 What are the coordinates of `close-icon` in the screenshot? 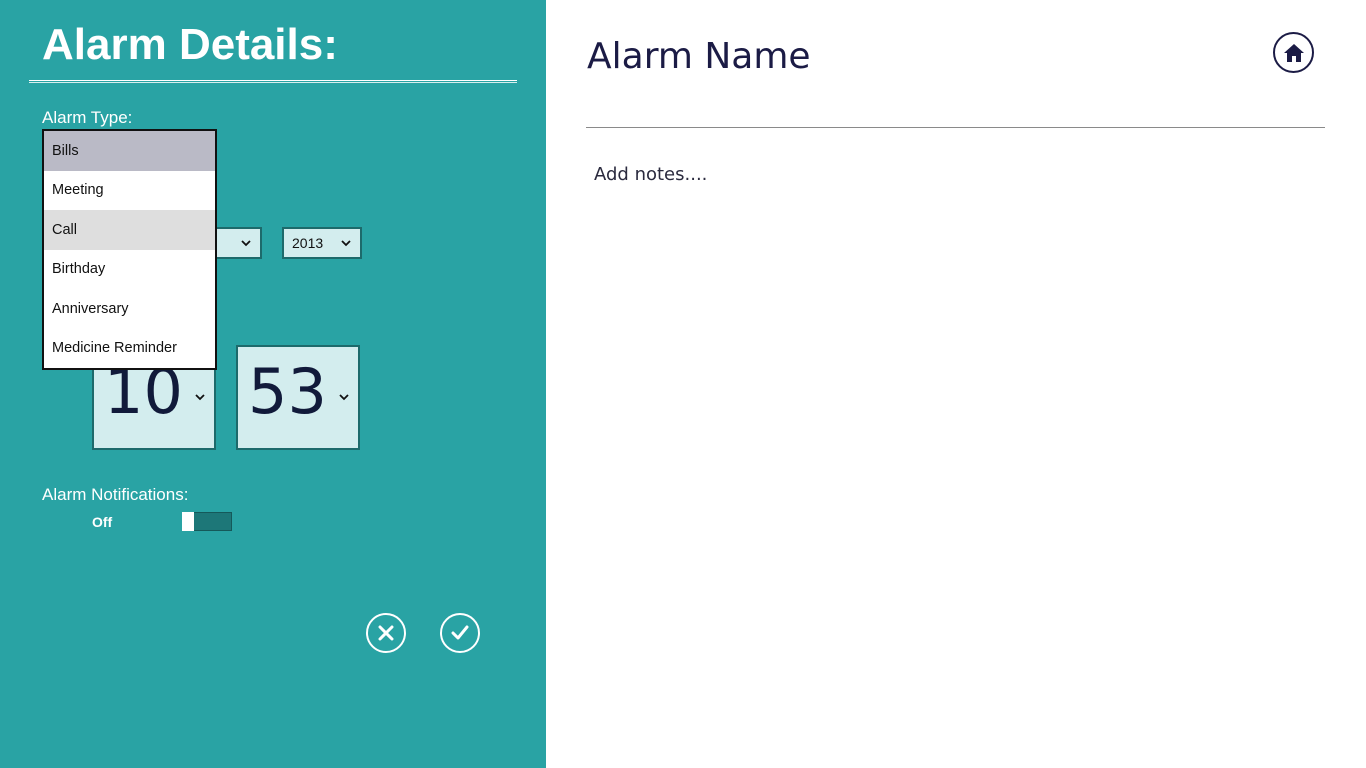 It's located at (386, 633).